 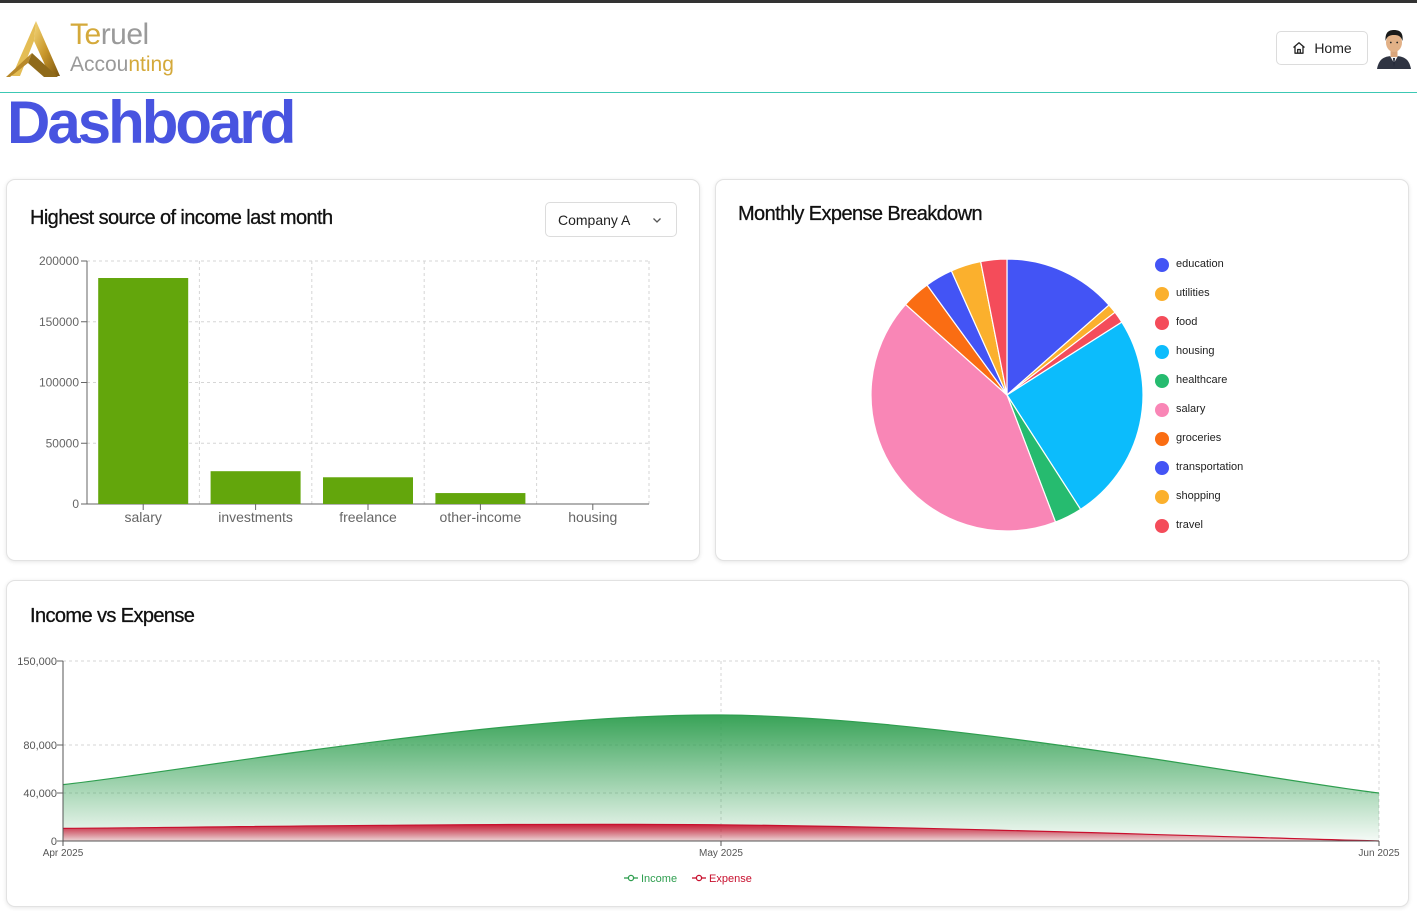 What do you see at coordinates (63, 853) in the screenshot?
I see `area-x-tick-label: Apr 2025` at bounding box center [63, 853].